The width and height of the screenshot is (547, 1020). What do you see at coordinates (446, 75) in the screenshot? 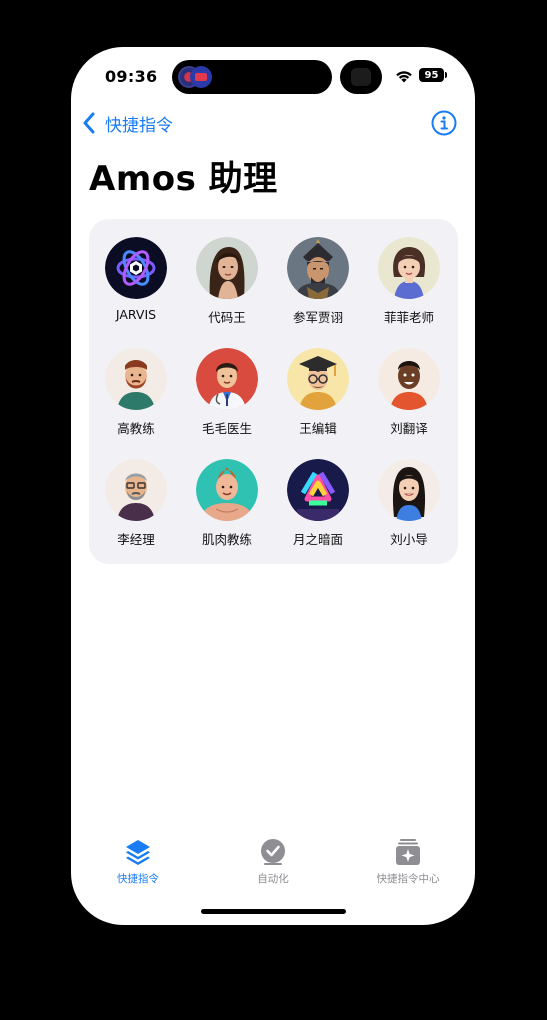
I see `battery-tip` at bounding box center [446, 75].